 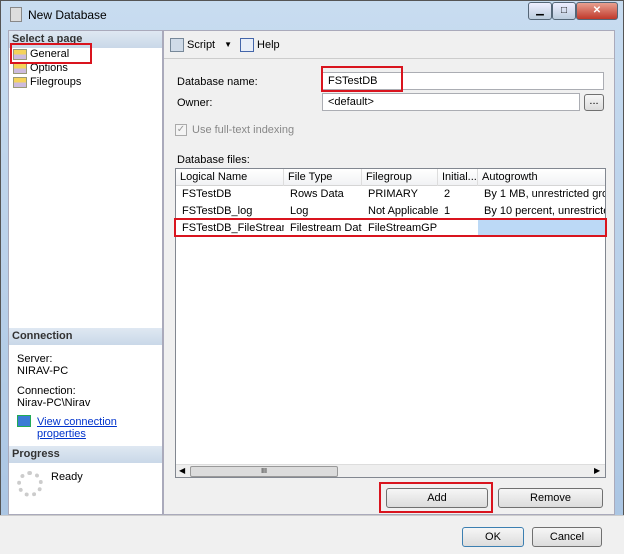 I want to click on connection-header: Connection, so click(x=85, y=336).